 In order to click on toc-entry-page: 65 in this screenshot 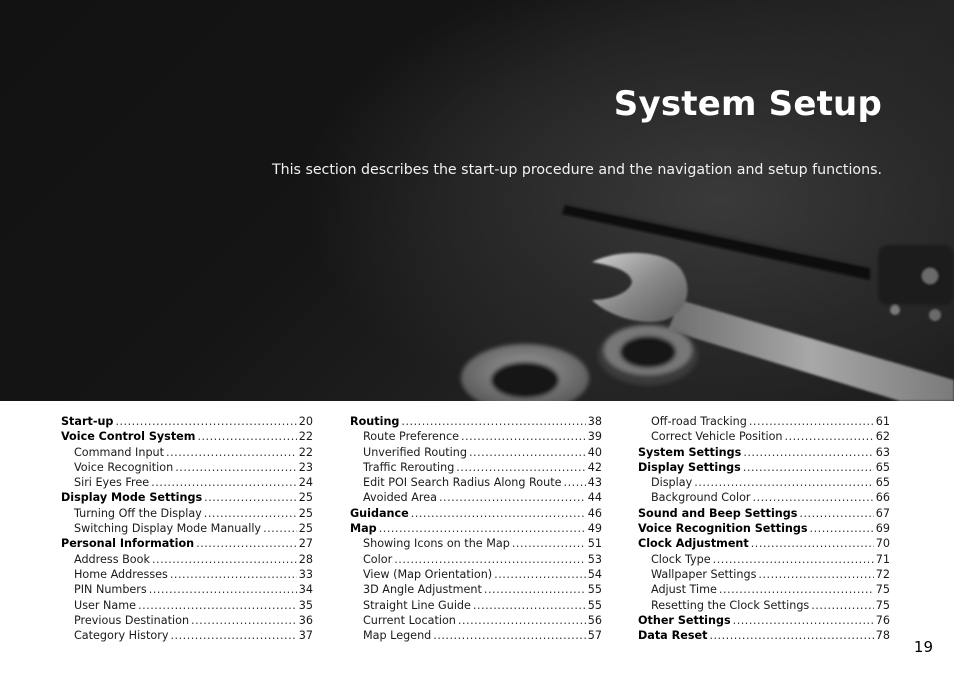, I will do `click(882, 483)`.